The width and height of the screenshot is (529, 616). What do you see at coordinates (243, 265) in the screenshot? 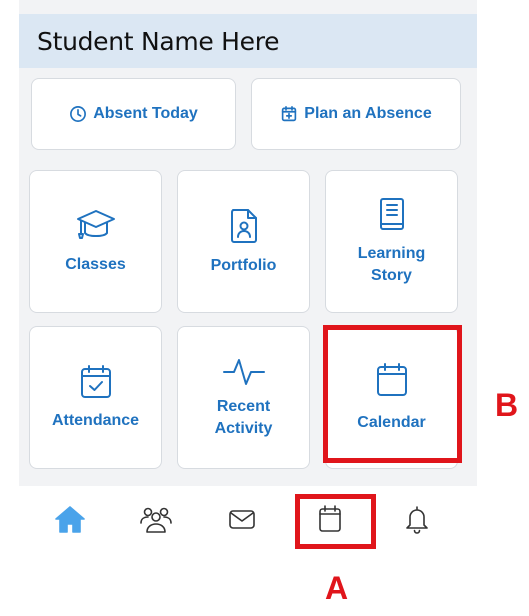
I see `portfolio-label: Portfolio` at bounding box center [243, 265].